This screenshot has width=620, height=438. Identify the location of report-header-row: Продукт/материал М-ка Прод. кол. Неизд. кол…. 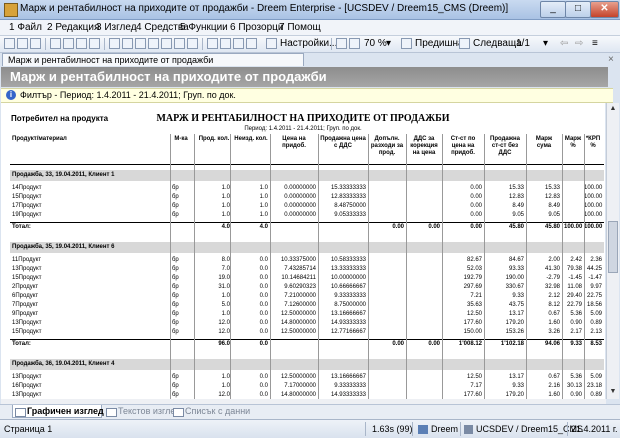
(307, 149).